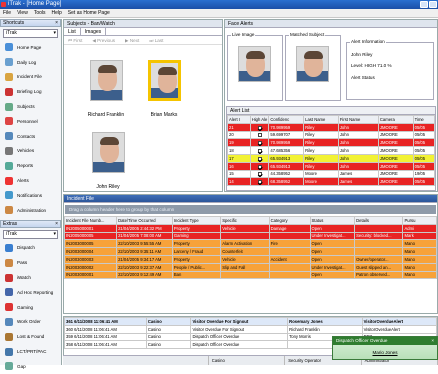 Image resolution: width=438 pixels, height=374 pixels. What do you see at coordinates (30, 277) in the screenshot?
I see `sidebar-item-iwatch: iWatch` at bounding box center [30, 277].